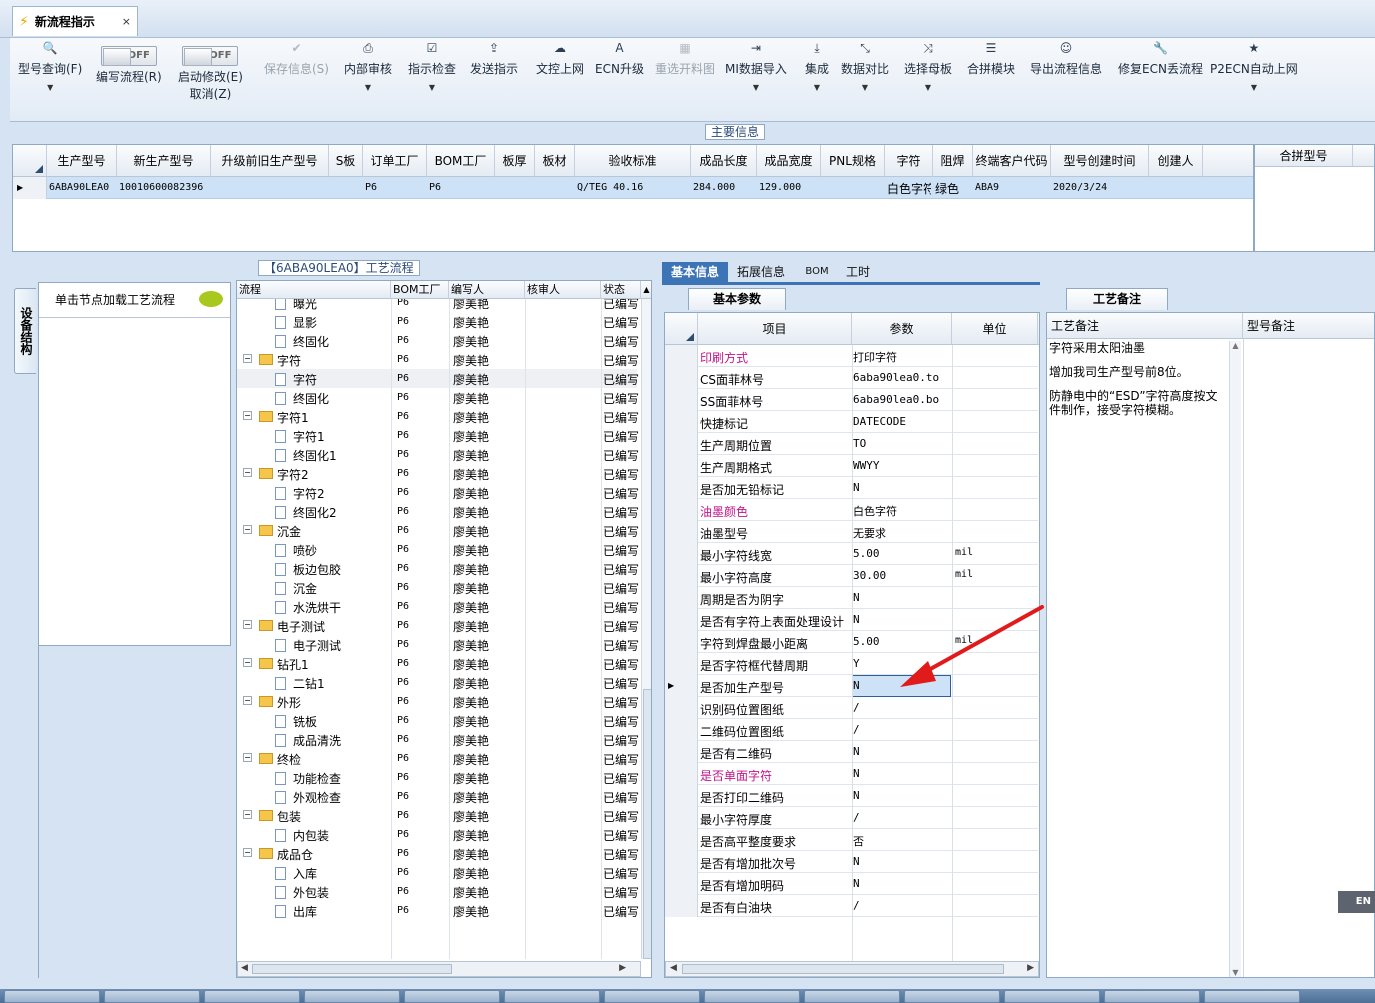  I want to click on flow-tree-row: 外观检查 P6 廖美艳 已编写, so click(438, 796).